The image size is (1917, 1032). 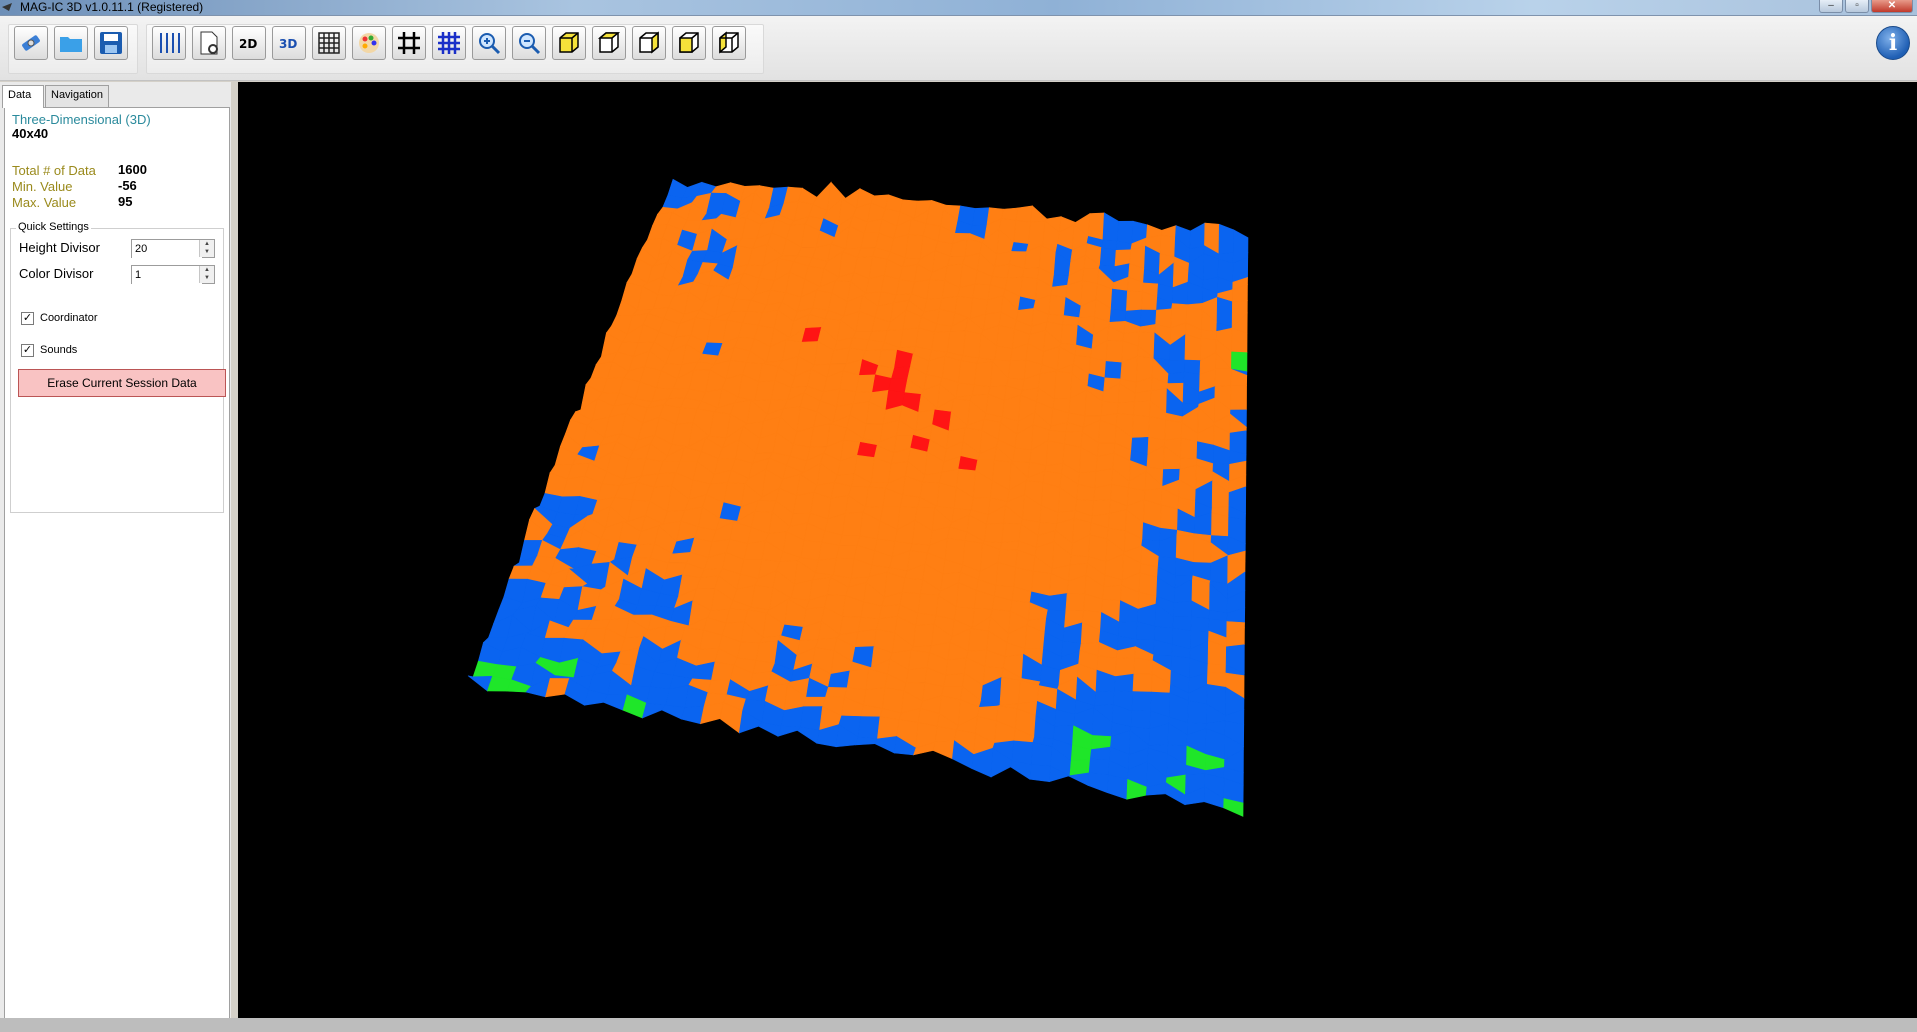 I want to click on grid-icon, so click(x=329, y=43).